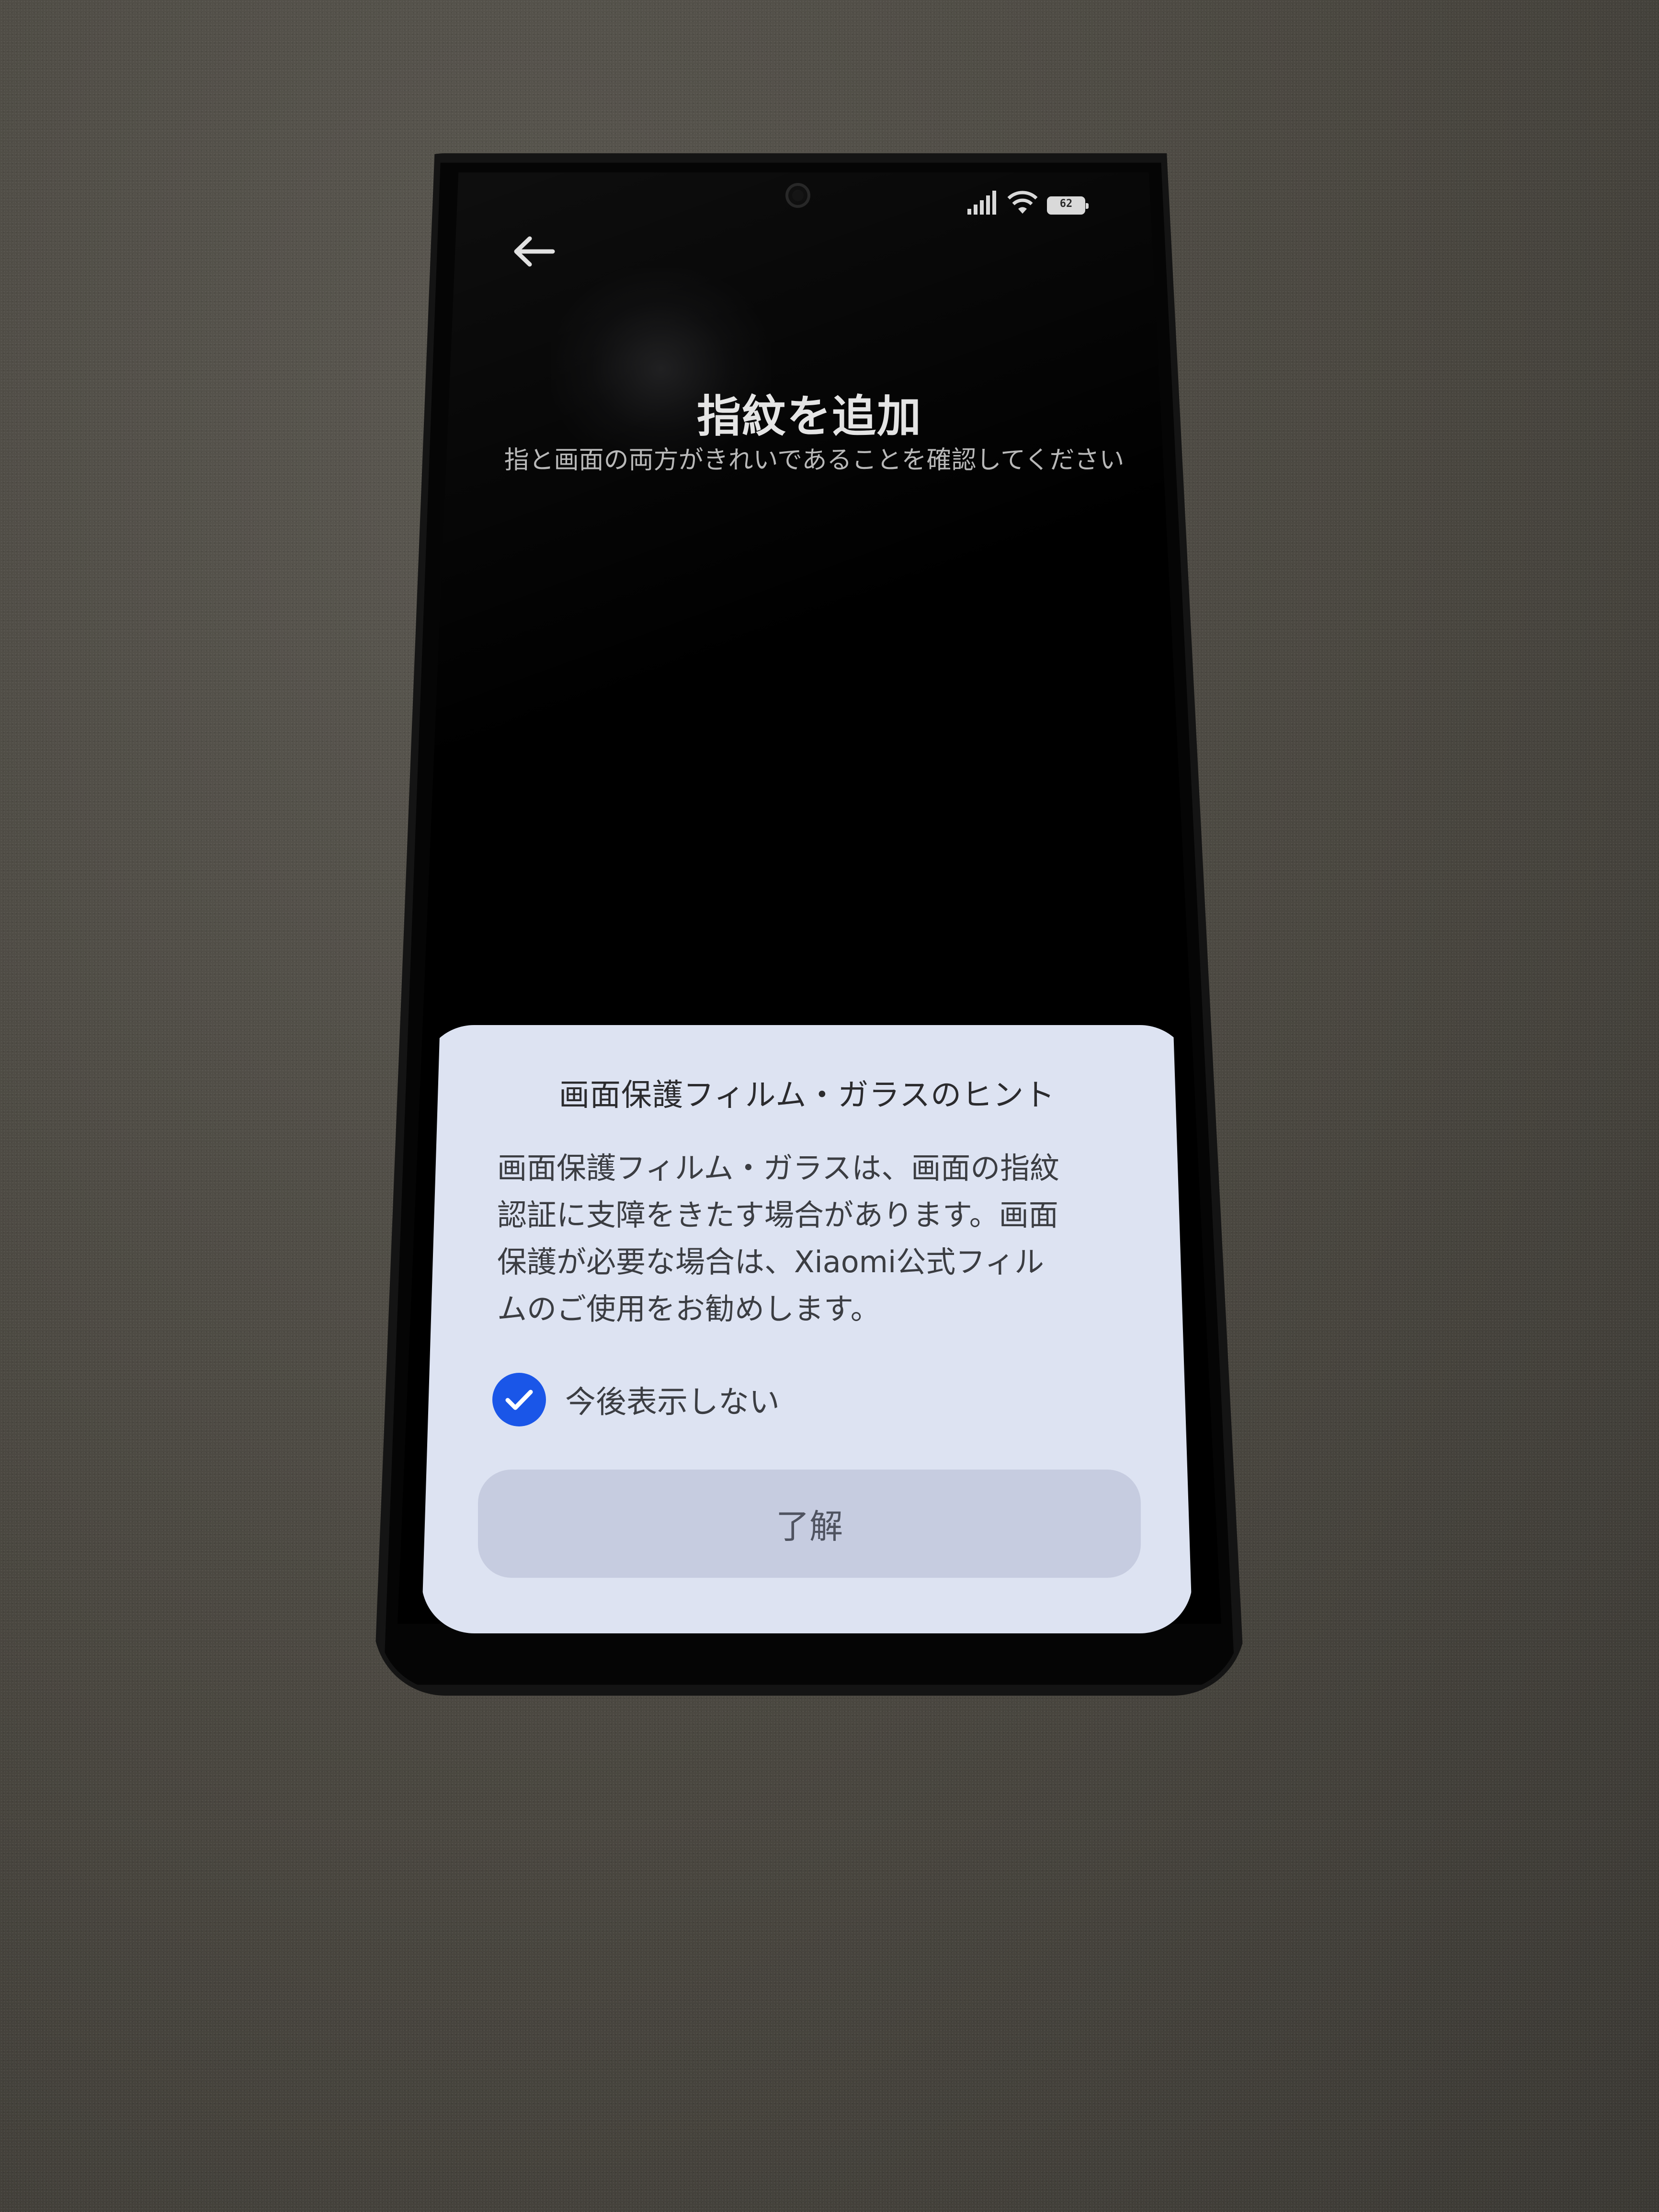  Describe the element at coordinates (1022, 202) in the screenshot. I see `wifi-icon` at that location.